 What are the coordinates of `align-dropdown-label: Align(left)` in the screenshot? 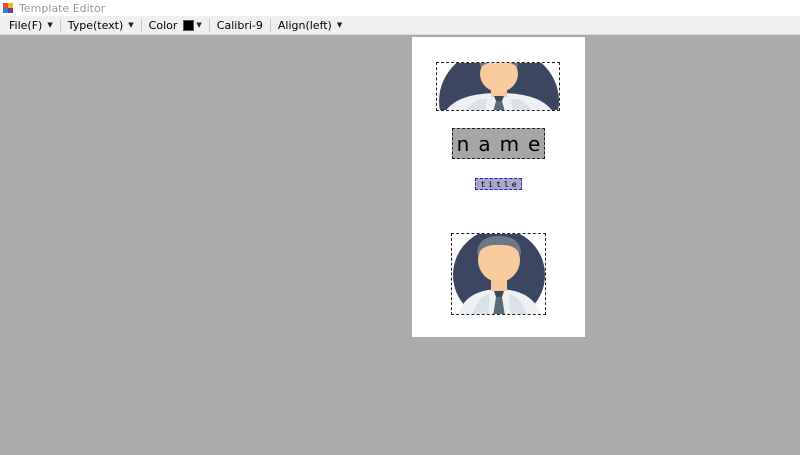 It's located at (304, 25).